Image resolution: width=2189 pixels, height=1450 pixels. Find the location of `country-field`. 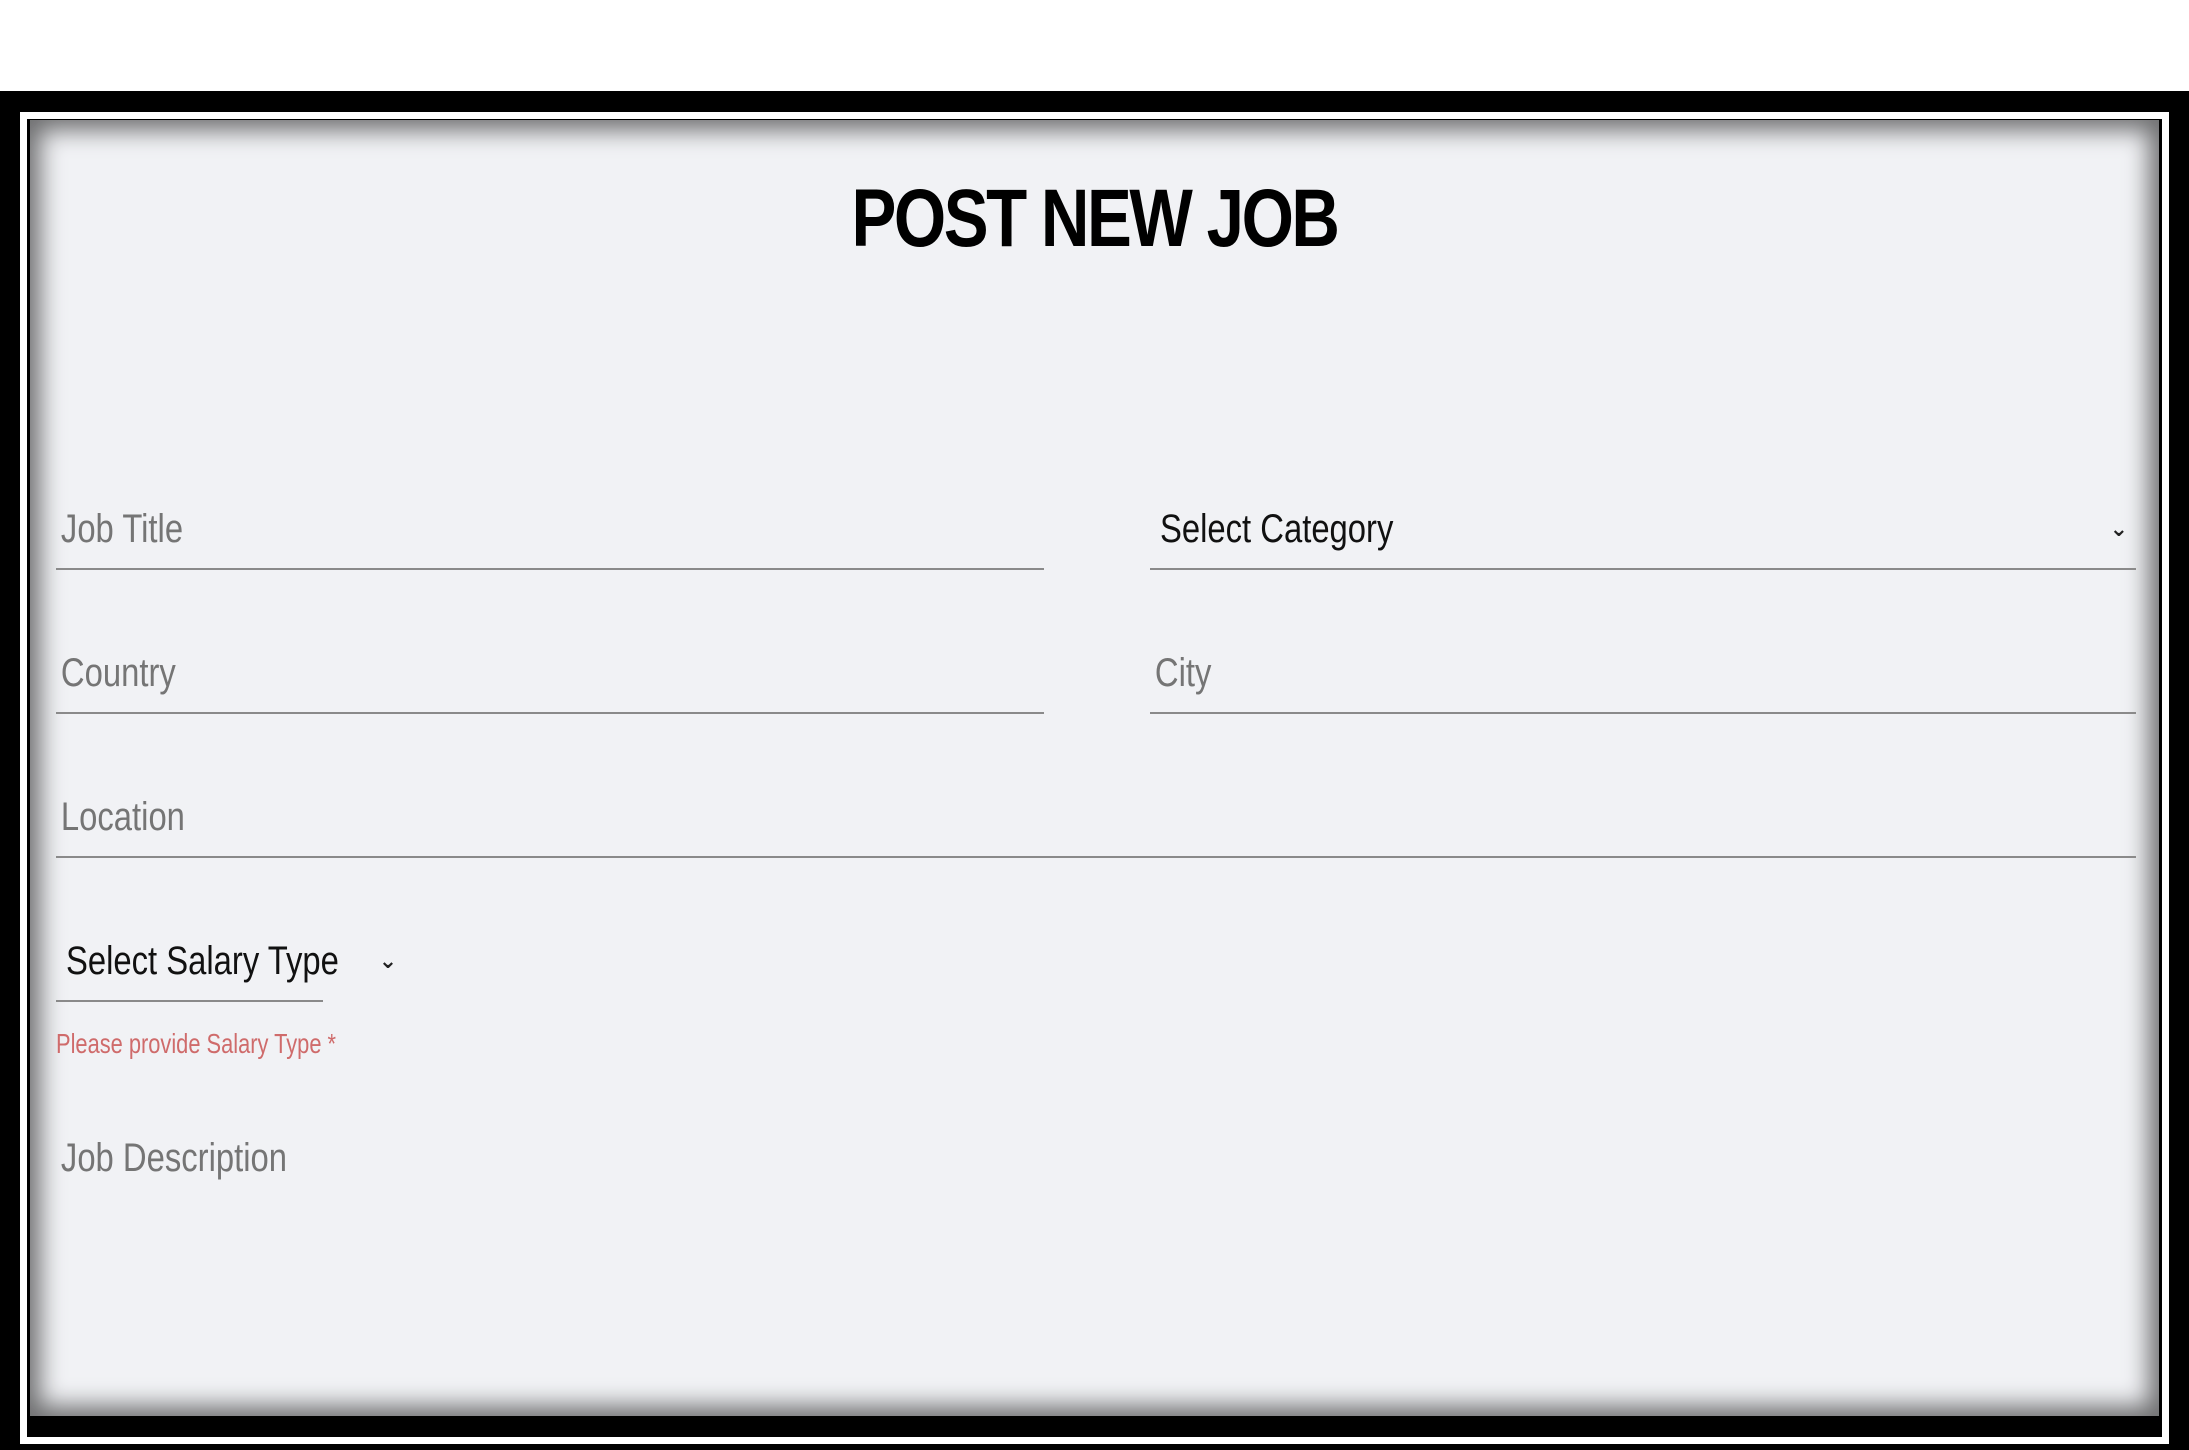

country-field is located at coordinates (550, 674).